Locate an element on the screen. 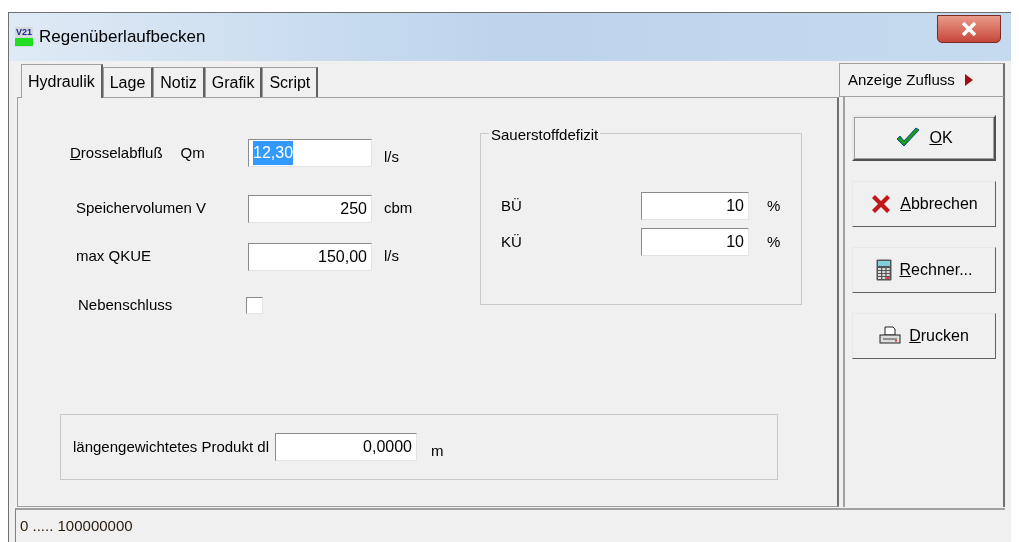 Image resolution: width=1019 pixels, height=542 pixels. right-triangle-icon is located at coordinates (968, 80).